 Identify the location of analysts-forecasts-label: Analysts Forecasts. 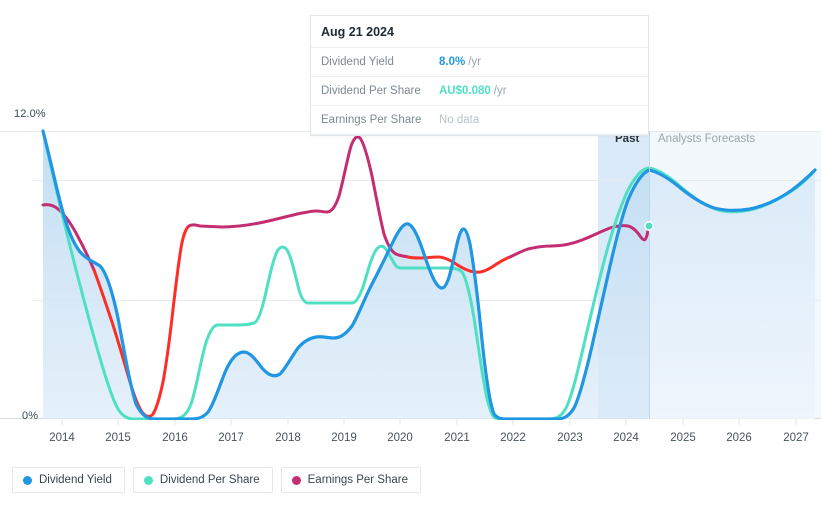
(707, 139).